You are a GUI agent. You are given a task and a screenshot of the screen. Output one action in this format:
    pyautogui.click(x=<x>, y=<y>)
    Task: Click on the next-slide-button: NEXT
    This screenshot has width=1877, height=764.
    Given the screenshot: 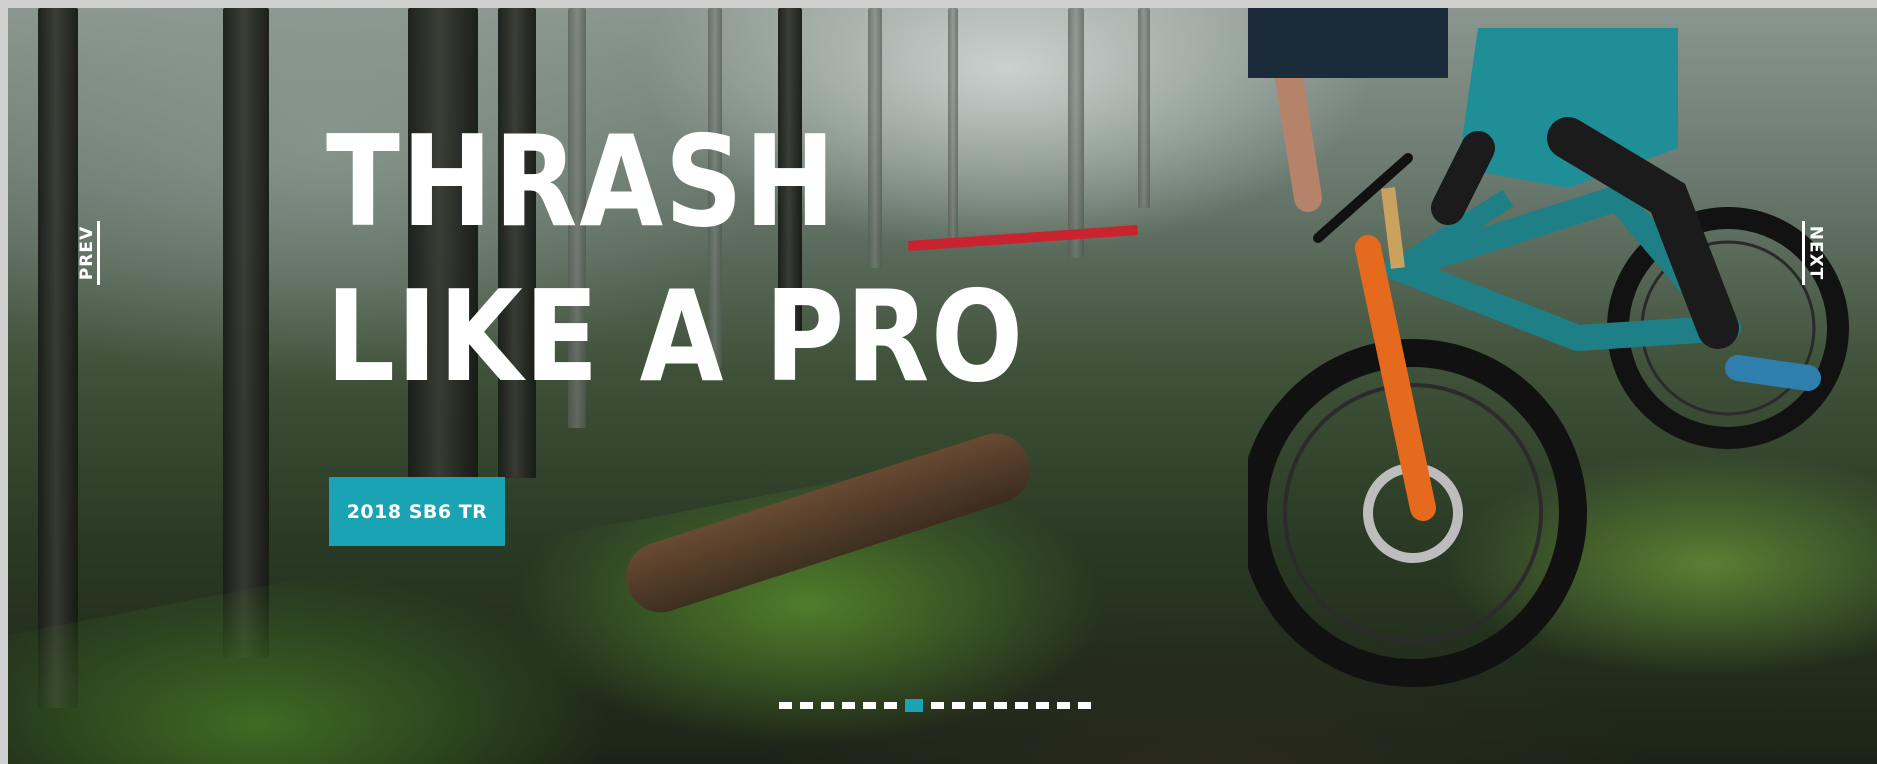 What is the action you would take?
    pyautogui.click(x=1815, y=253)
    